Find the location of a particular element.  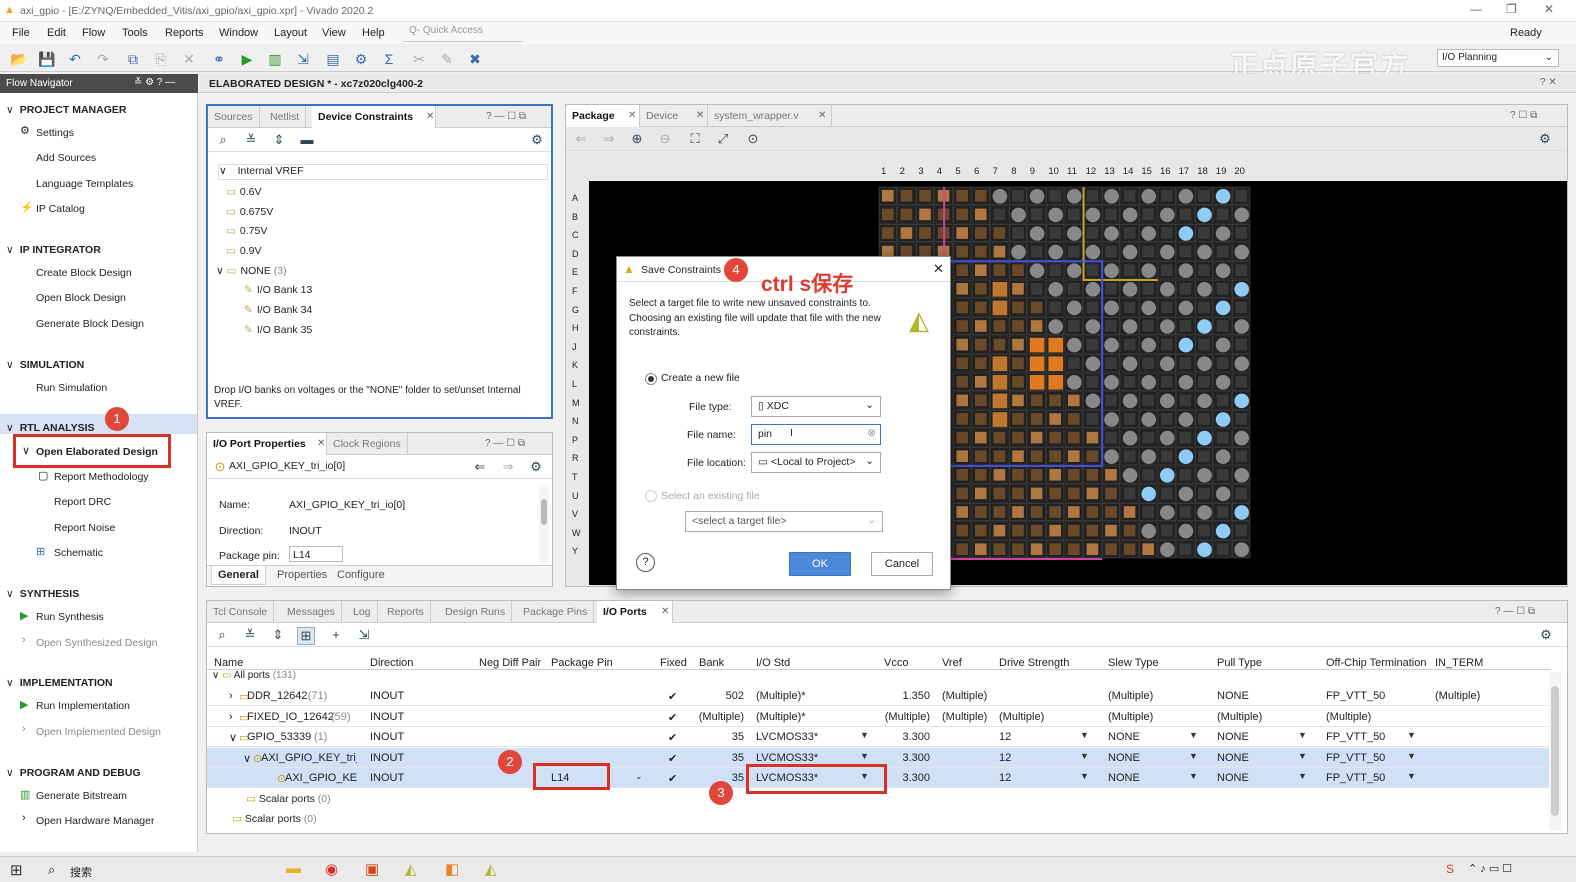

col-fixed: Fixed is located at coordinates (673, 663).